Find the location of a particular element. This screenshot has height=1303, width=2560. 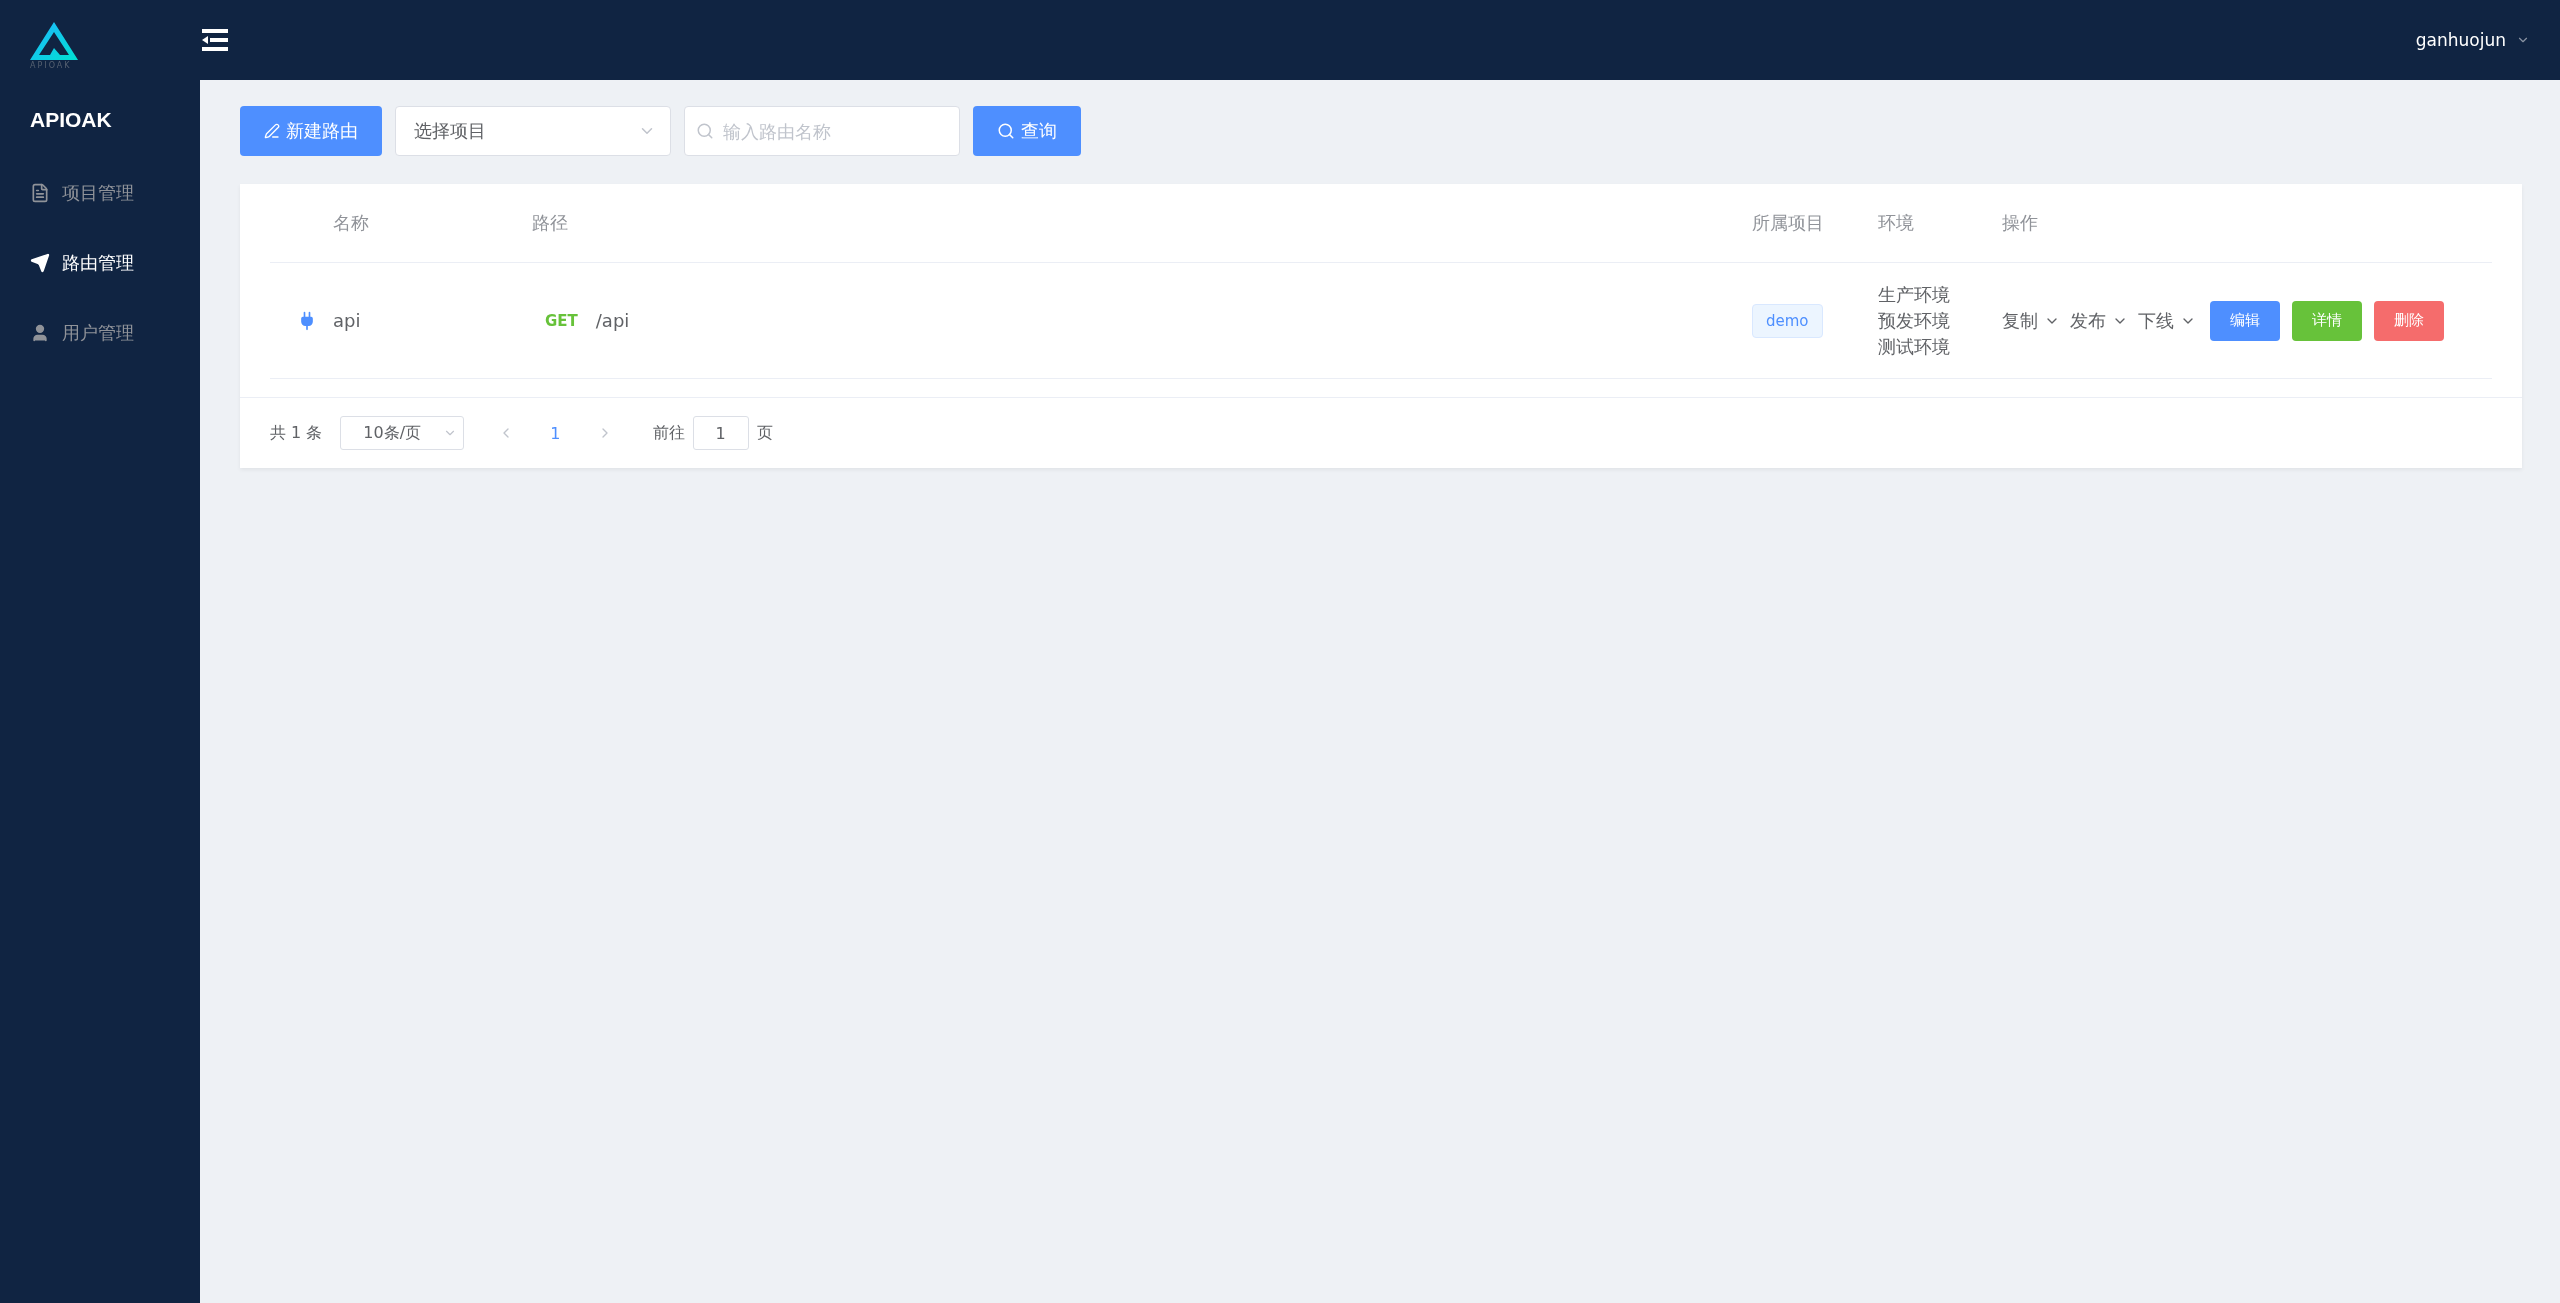

column-header: 名称 is located at coordinates (351, 223).